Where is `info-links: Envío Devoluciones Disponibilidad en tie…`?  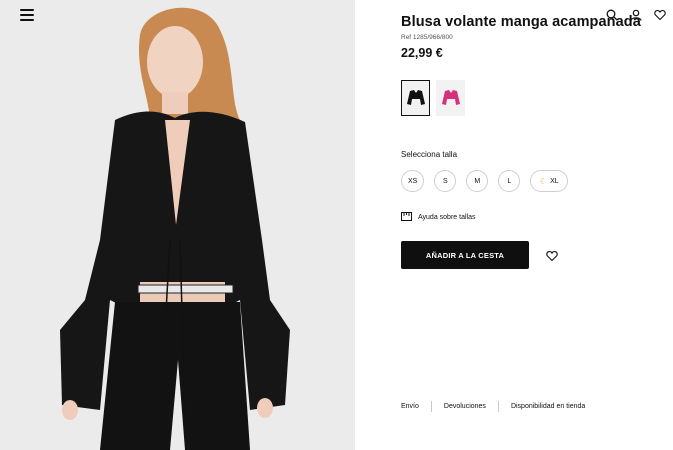 info-links: Envío Devoluciones Disponibilidad en tie… is located at coordinates (493, 406).